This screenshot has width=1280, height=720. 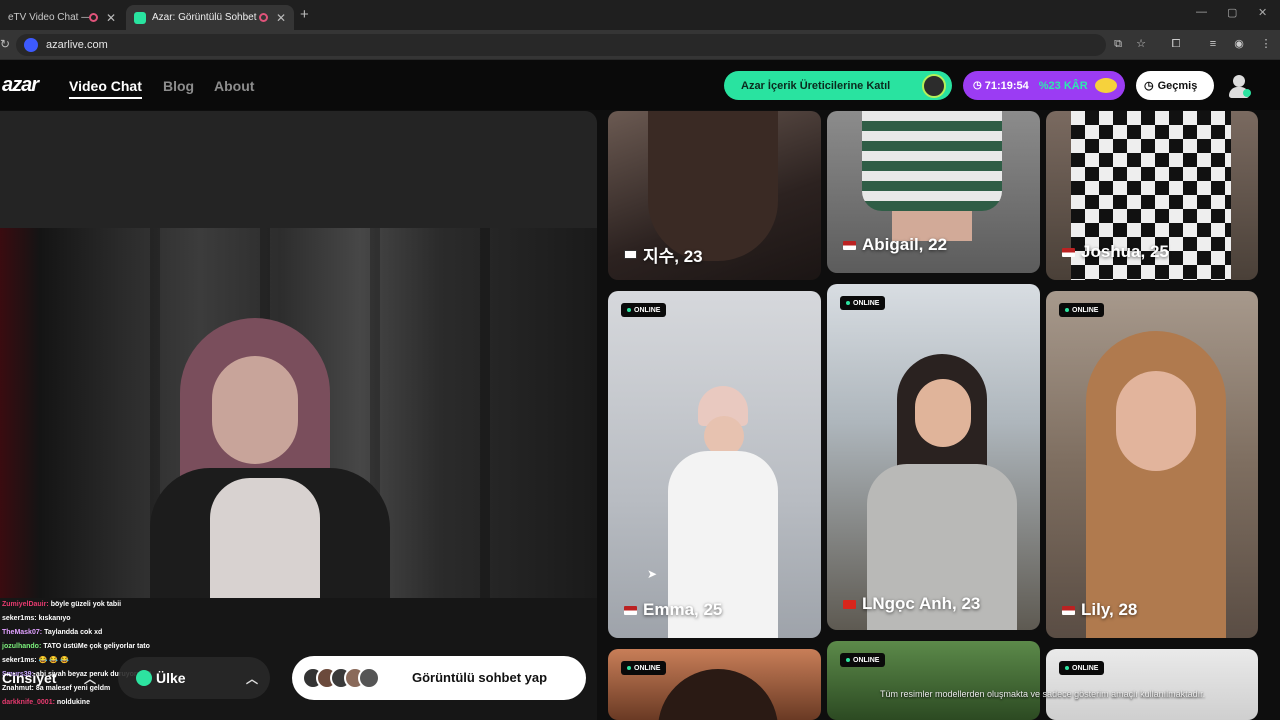 I want to click on chat-username: TheMask07:, so click(x=22, y=632).